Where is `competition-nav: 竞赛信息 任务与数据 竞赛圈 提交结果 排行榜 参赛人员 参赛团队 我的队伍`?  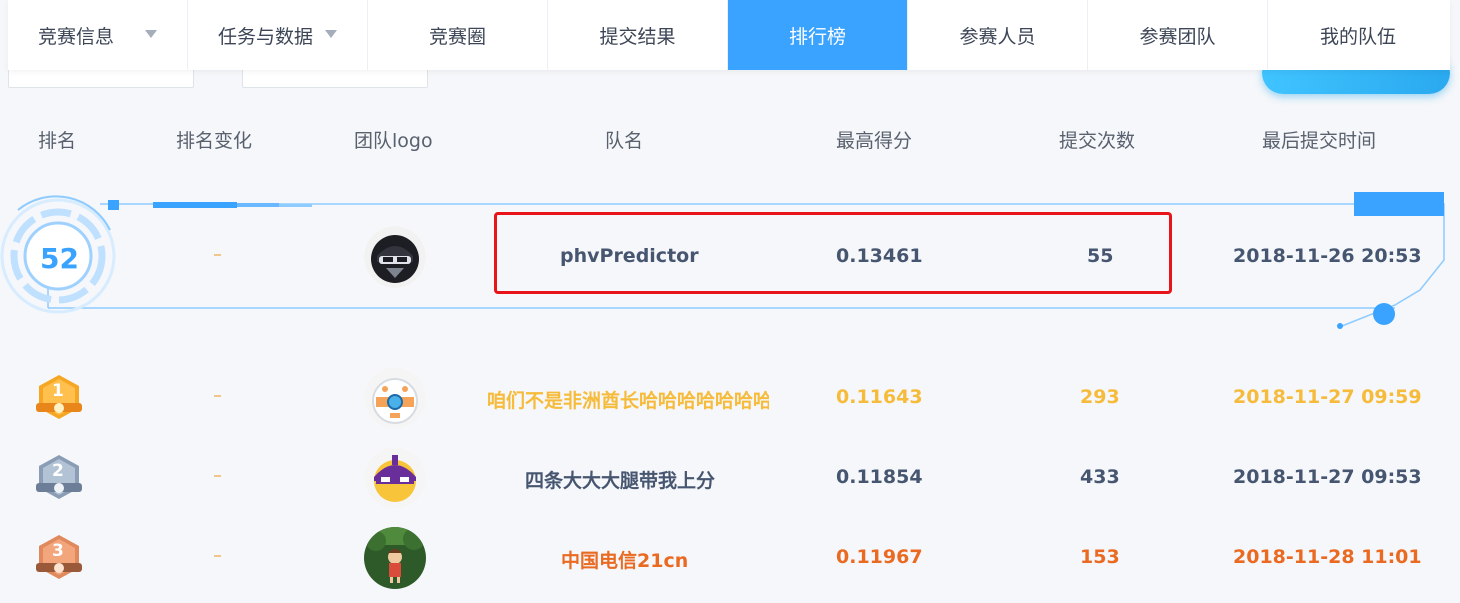 competition-nav: 竞赛信息 任务与数据 竞赛圈 提交结果 排行榜 参赛人员 参赛团队 我的队伍 is located at coordinates (729, 35).